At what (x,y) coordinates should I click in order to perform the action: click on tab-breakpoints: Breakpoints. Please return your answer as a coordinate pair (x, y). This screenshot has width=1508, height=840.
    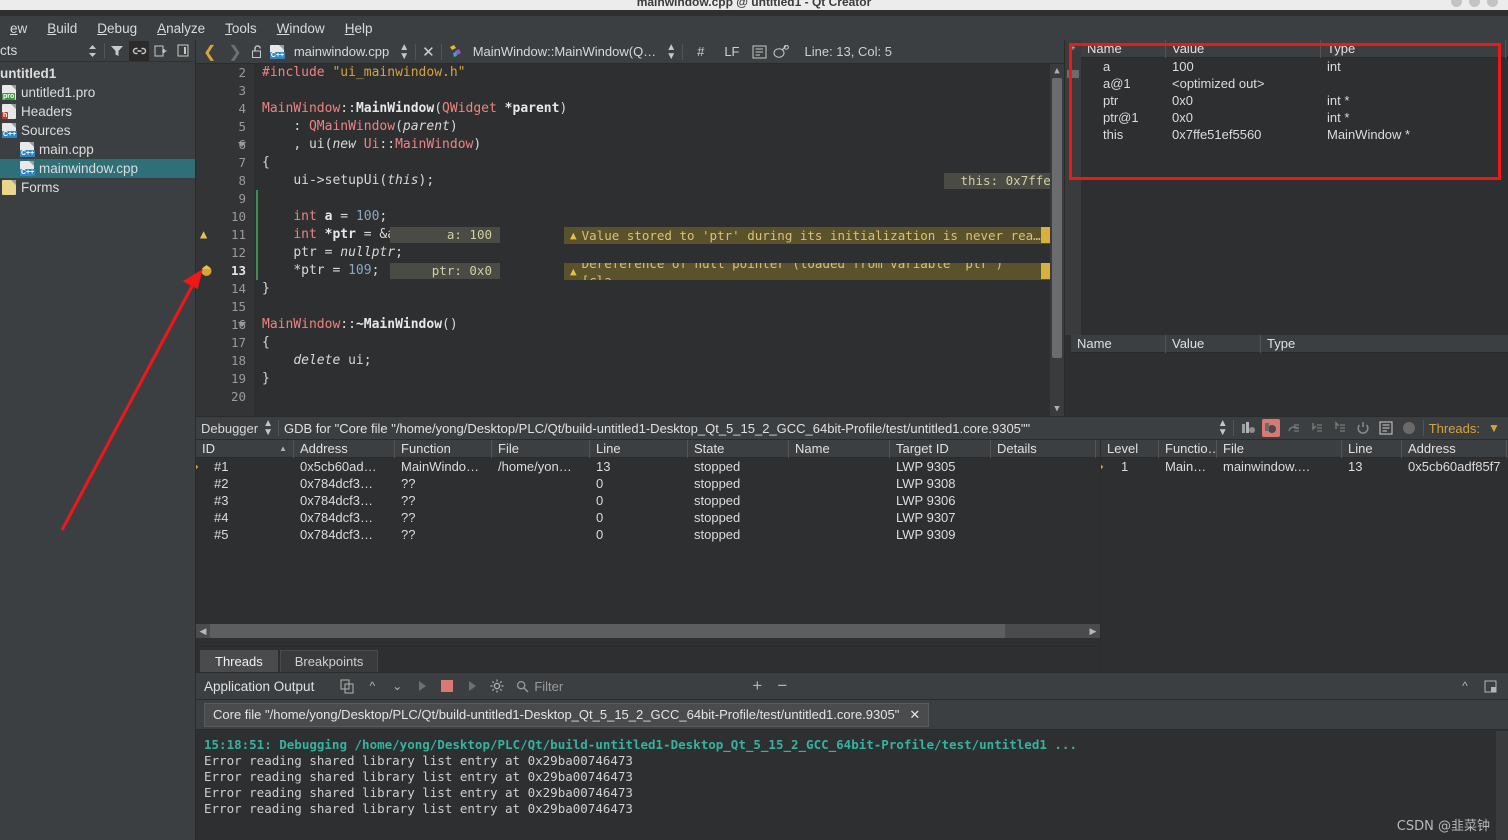
    Looking at the image, I should click on (329, 661).